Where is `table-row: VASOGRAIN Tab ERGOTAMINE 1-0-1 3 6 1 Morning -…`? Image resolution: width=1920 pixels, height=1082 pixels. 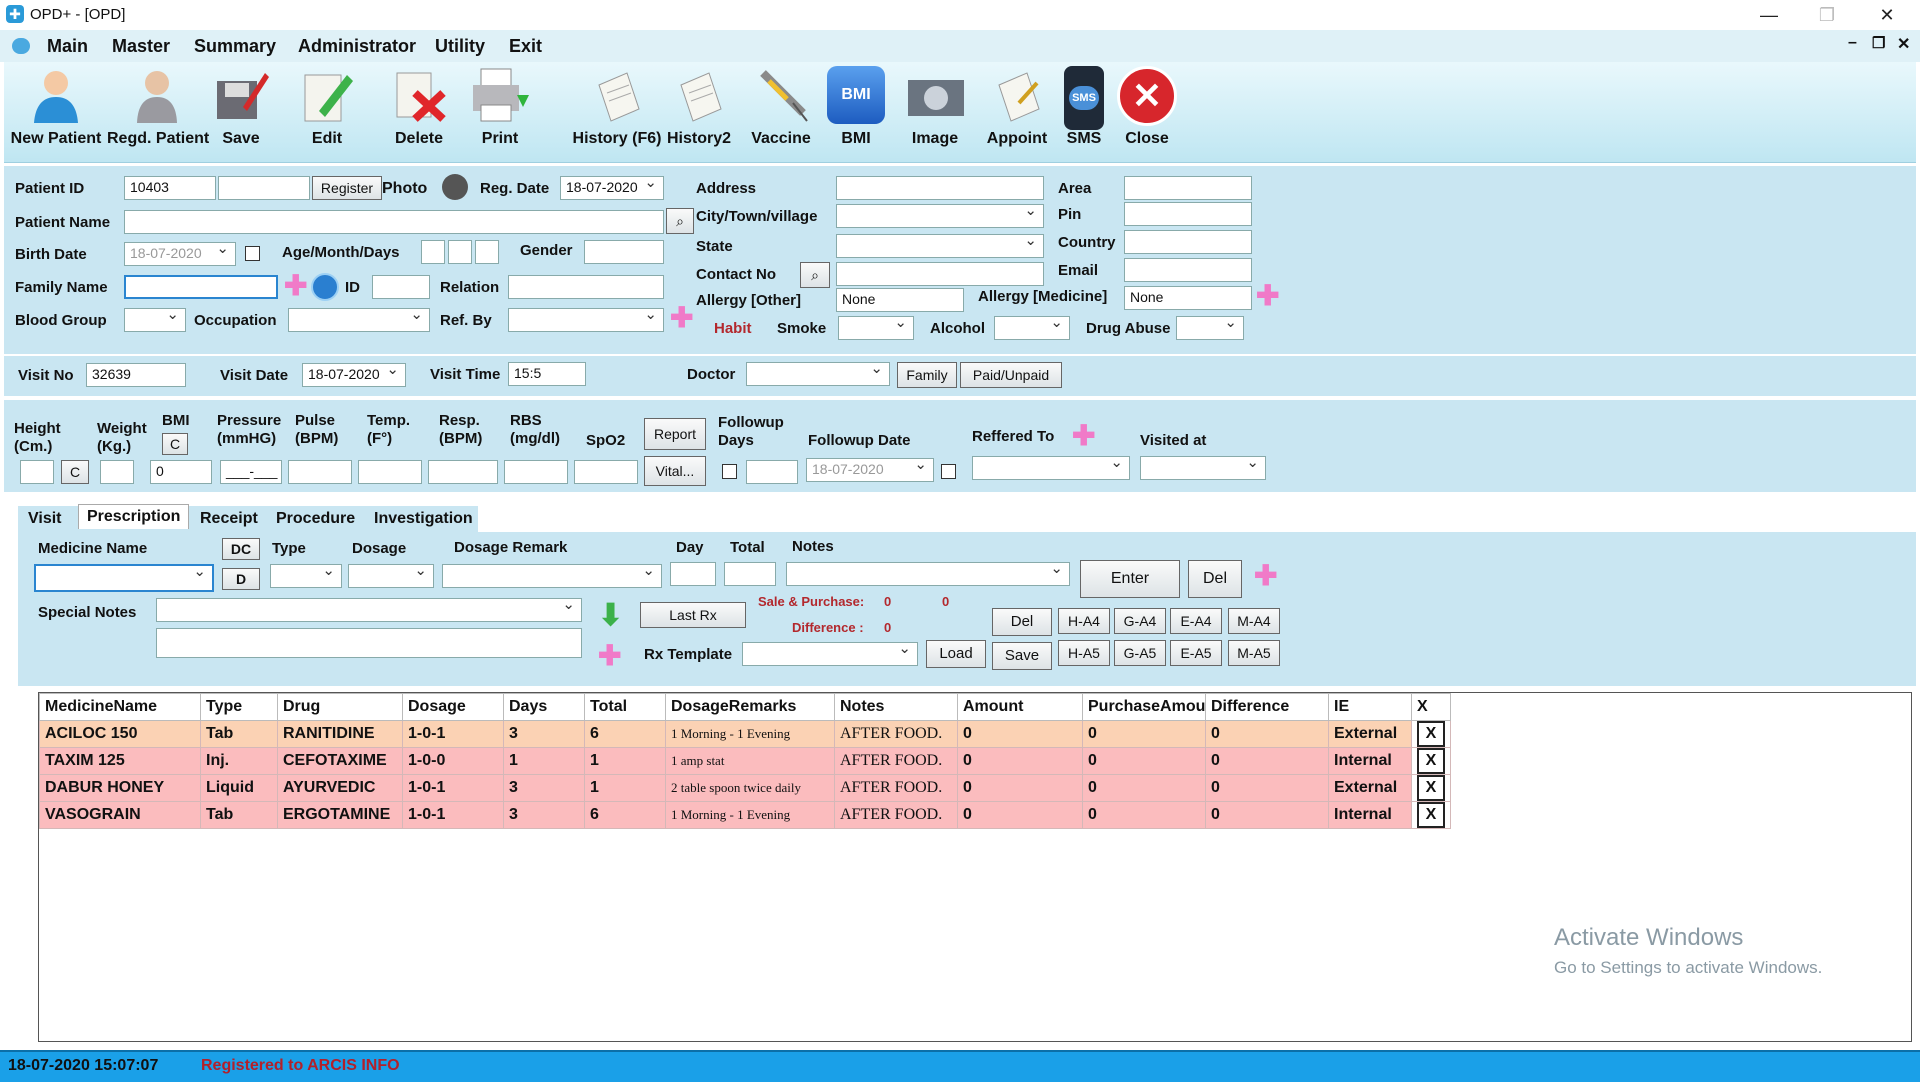
table-row: VASOGRAIN Tab ERGOTAMINE 1-0-1 3 6 1 Morning -… is located at coordinates (745, 815).